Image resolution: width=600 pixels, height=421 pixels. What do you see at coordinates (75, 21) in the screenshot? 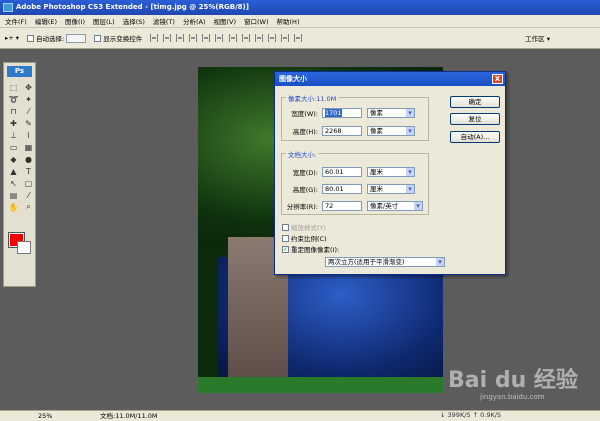
I see `menu-image: 图像(I)` at bounding box center [75, 21].